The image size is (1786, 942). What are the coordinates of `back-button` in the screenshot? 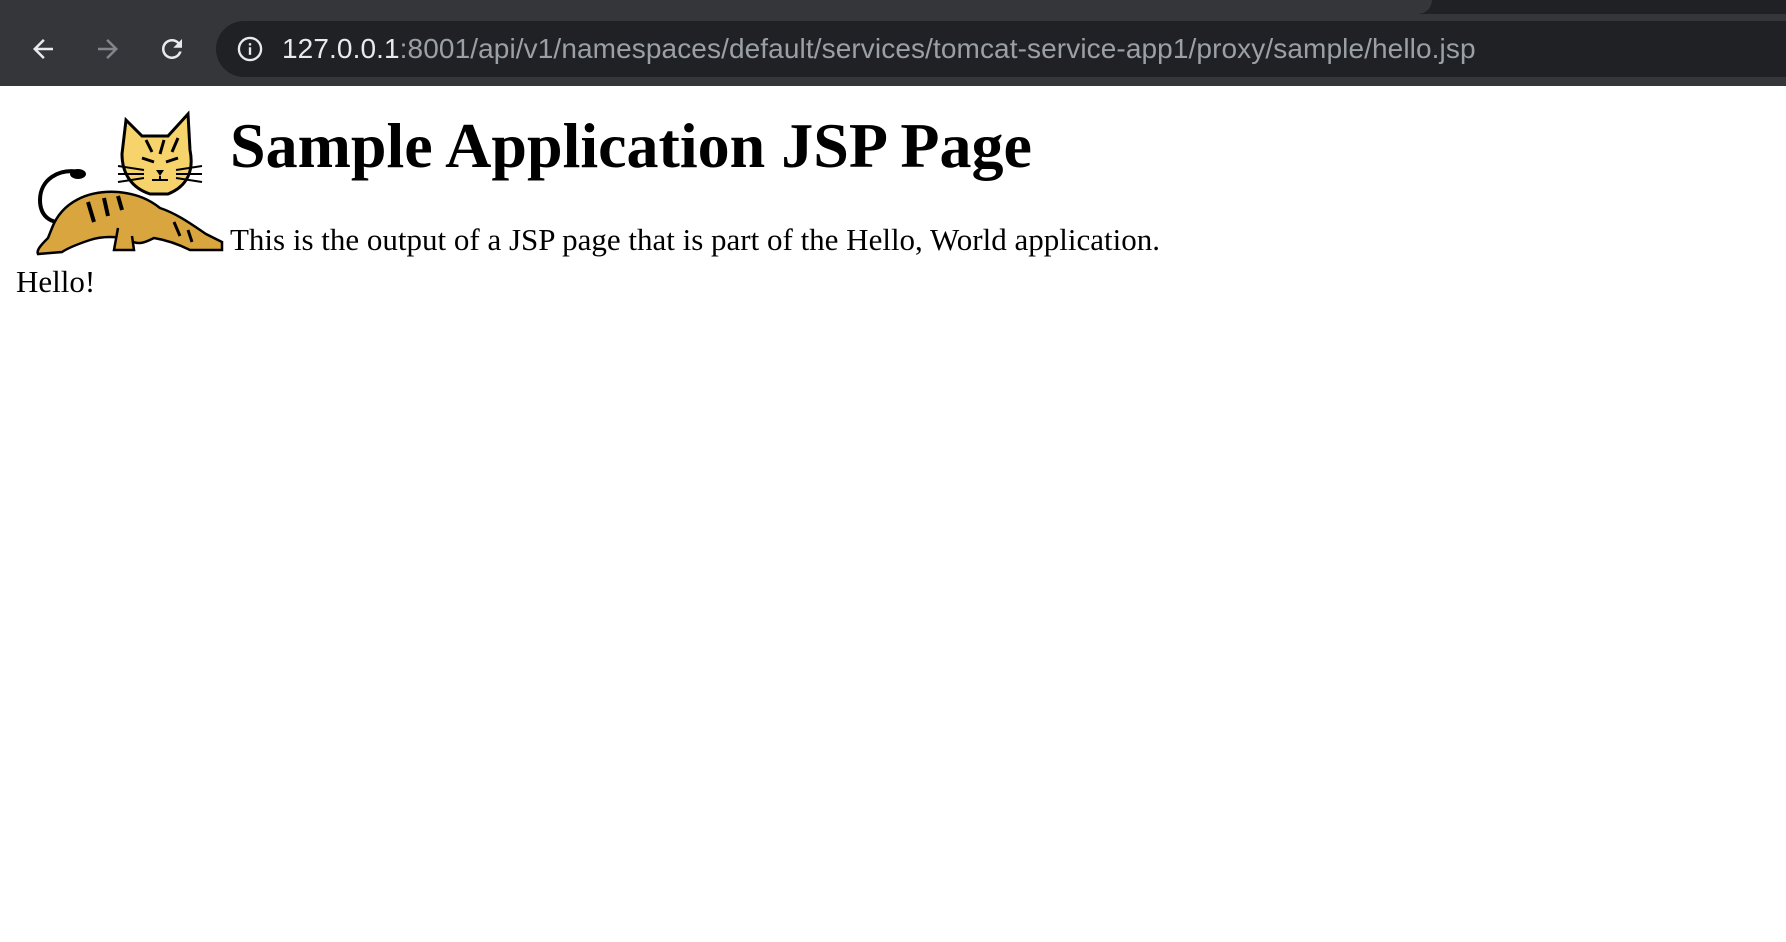 It's located at (43, 49).